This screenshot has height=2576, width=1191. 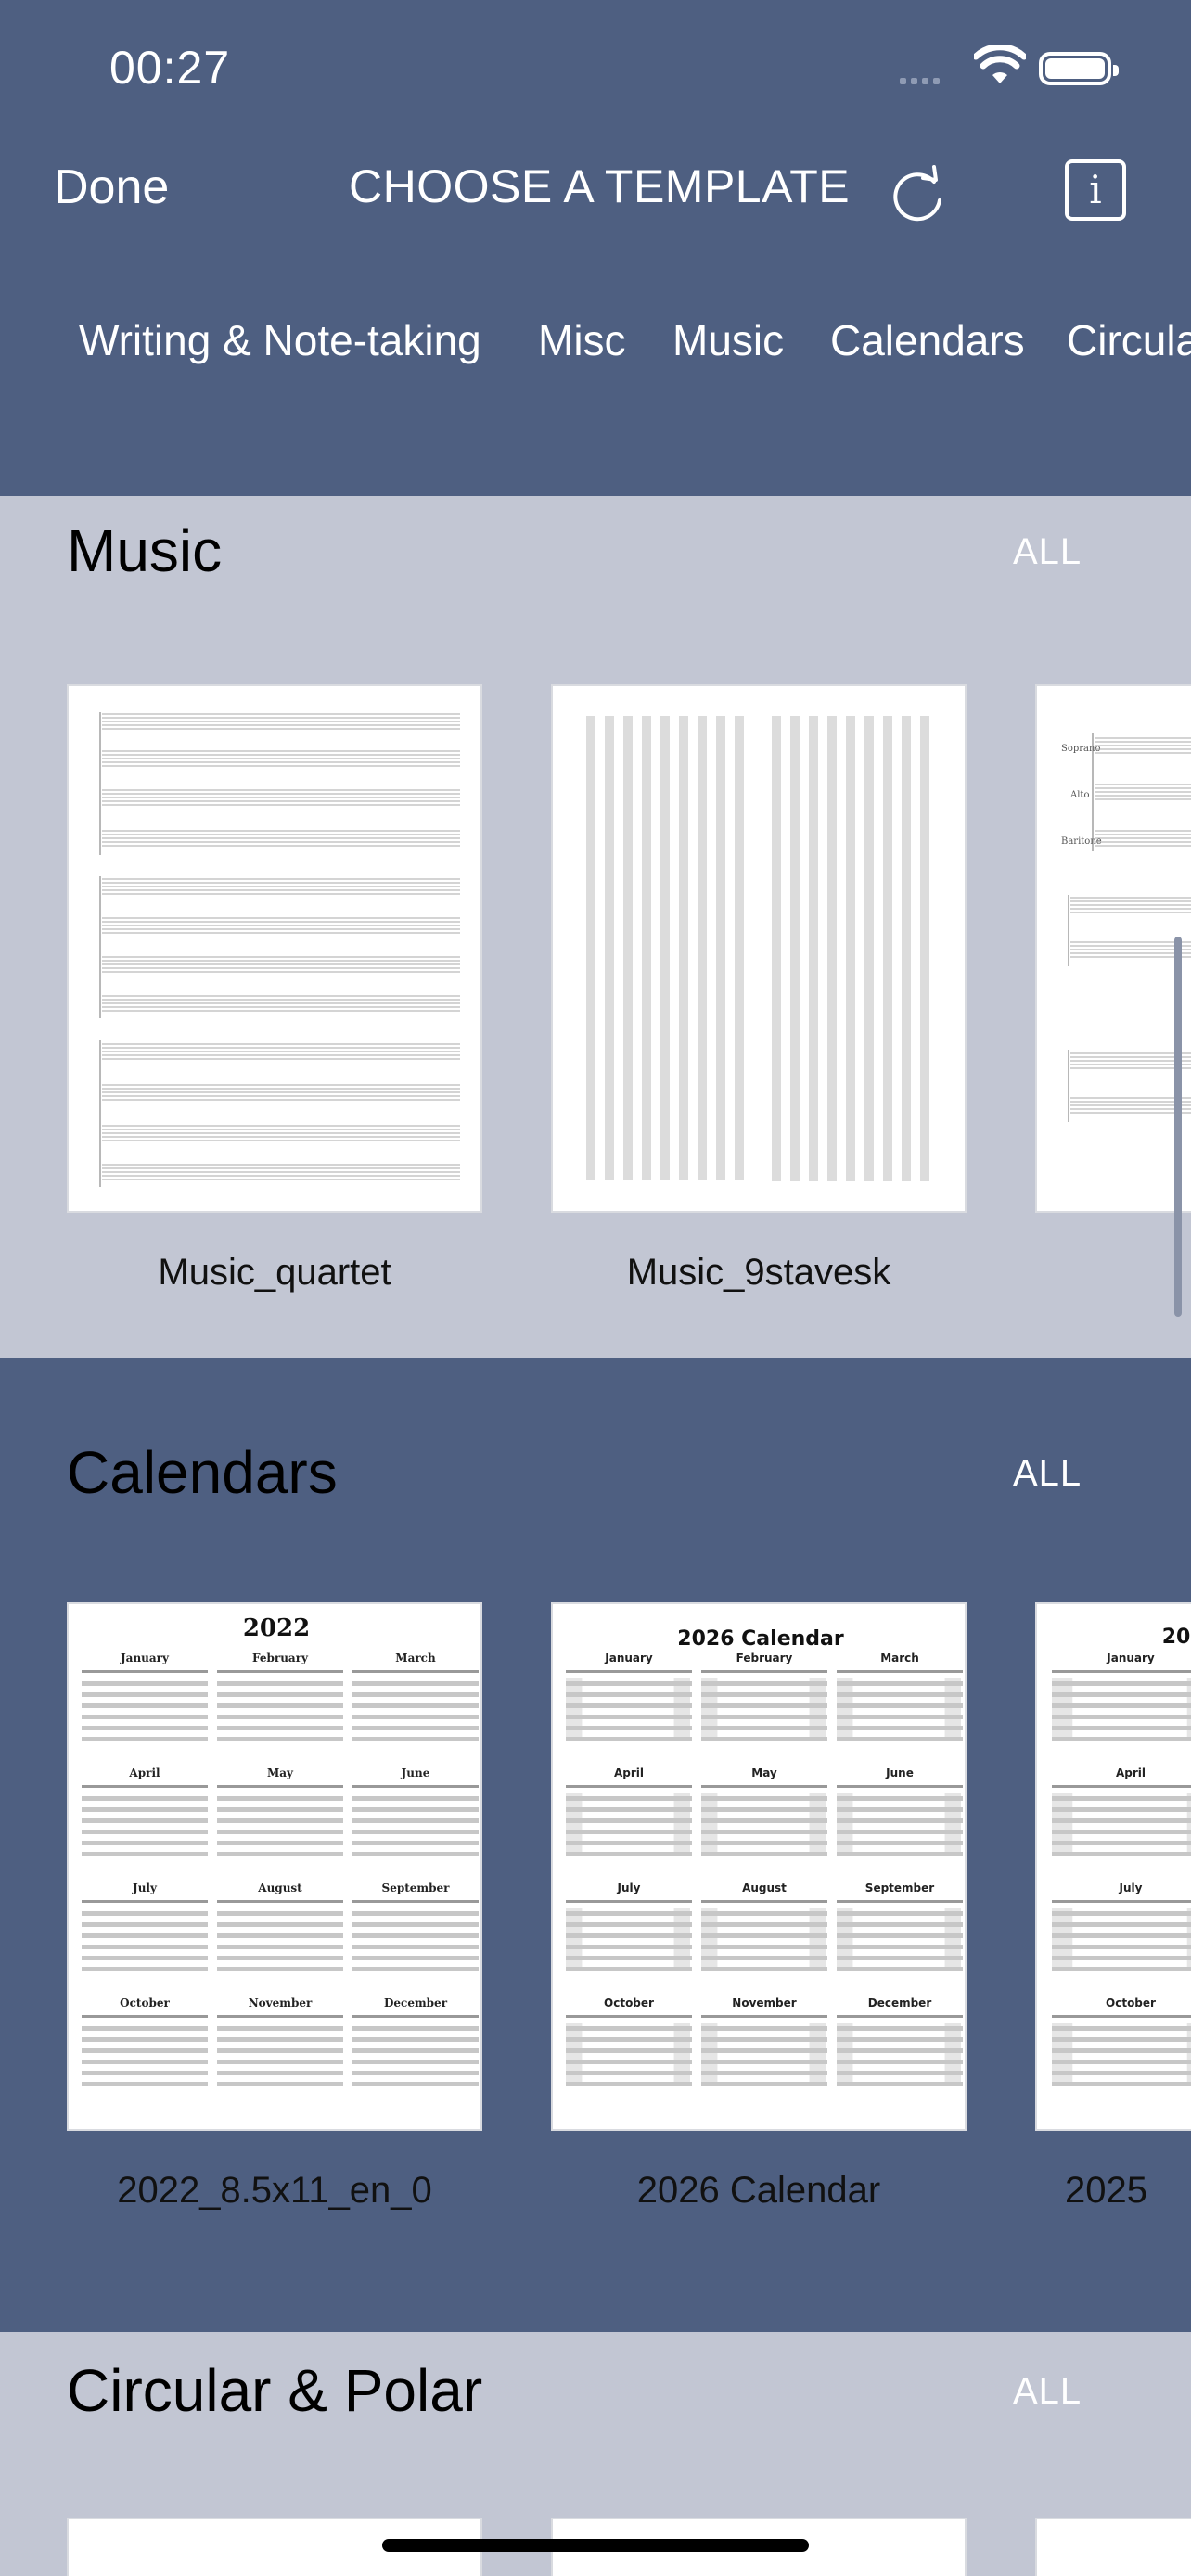 I want to click on done-button: Done, so click(x=111, y=187).